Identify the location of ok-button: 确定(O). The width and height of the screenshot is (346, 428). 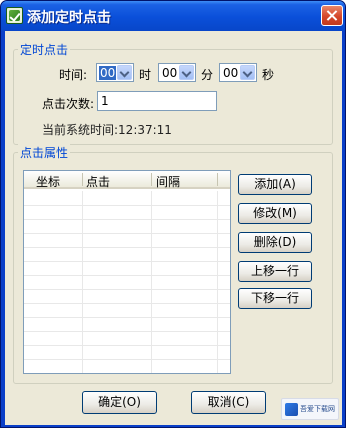
(119, 402).